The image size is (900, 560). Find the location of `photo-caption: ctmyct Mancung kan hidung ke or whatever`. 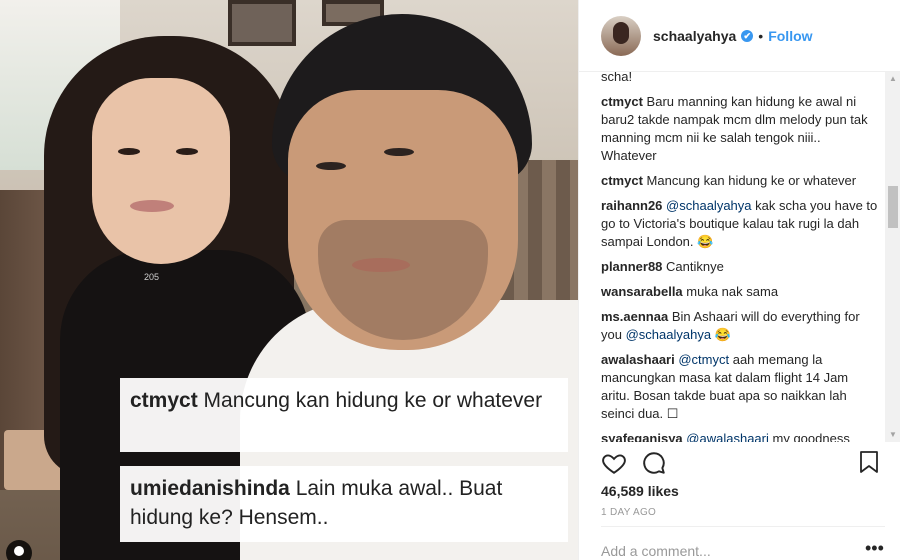

photo-caption: ctmyct Mancung kan hidung ke or whatever is located at coordinates (344, 415).